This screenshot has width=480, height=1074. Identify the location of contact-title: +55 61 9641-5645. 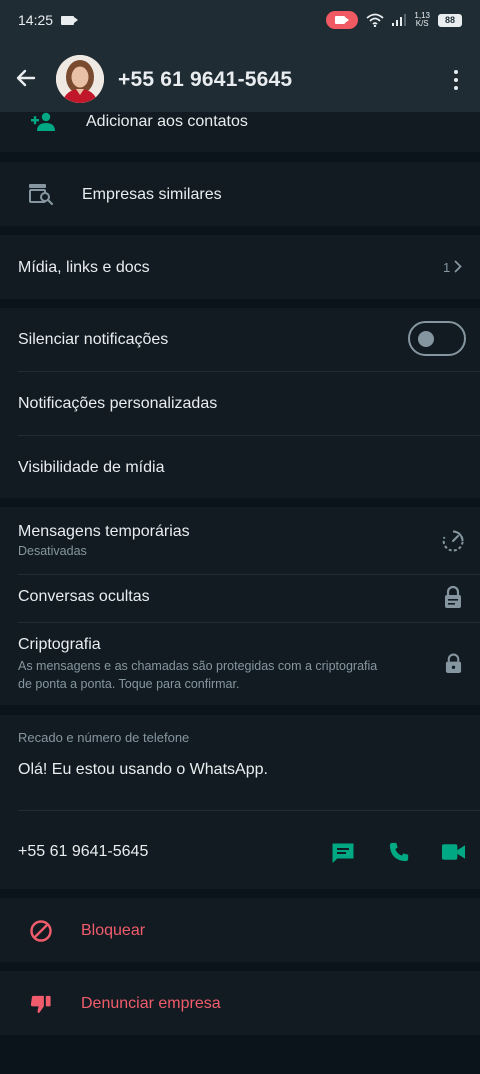
(205, 79).